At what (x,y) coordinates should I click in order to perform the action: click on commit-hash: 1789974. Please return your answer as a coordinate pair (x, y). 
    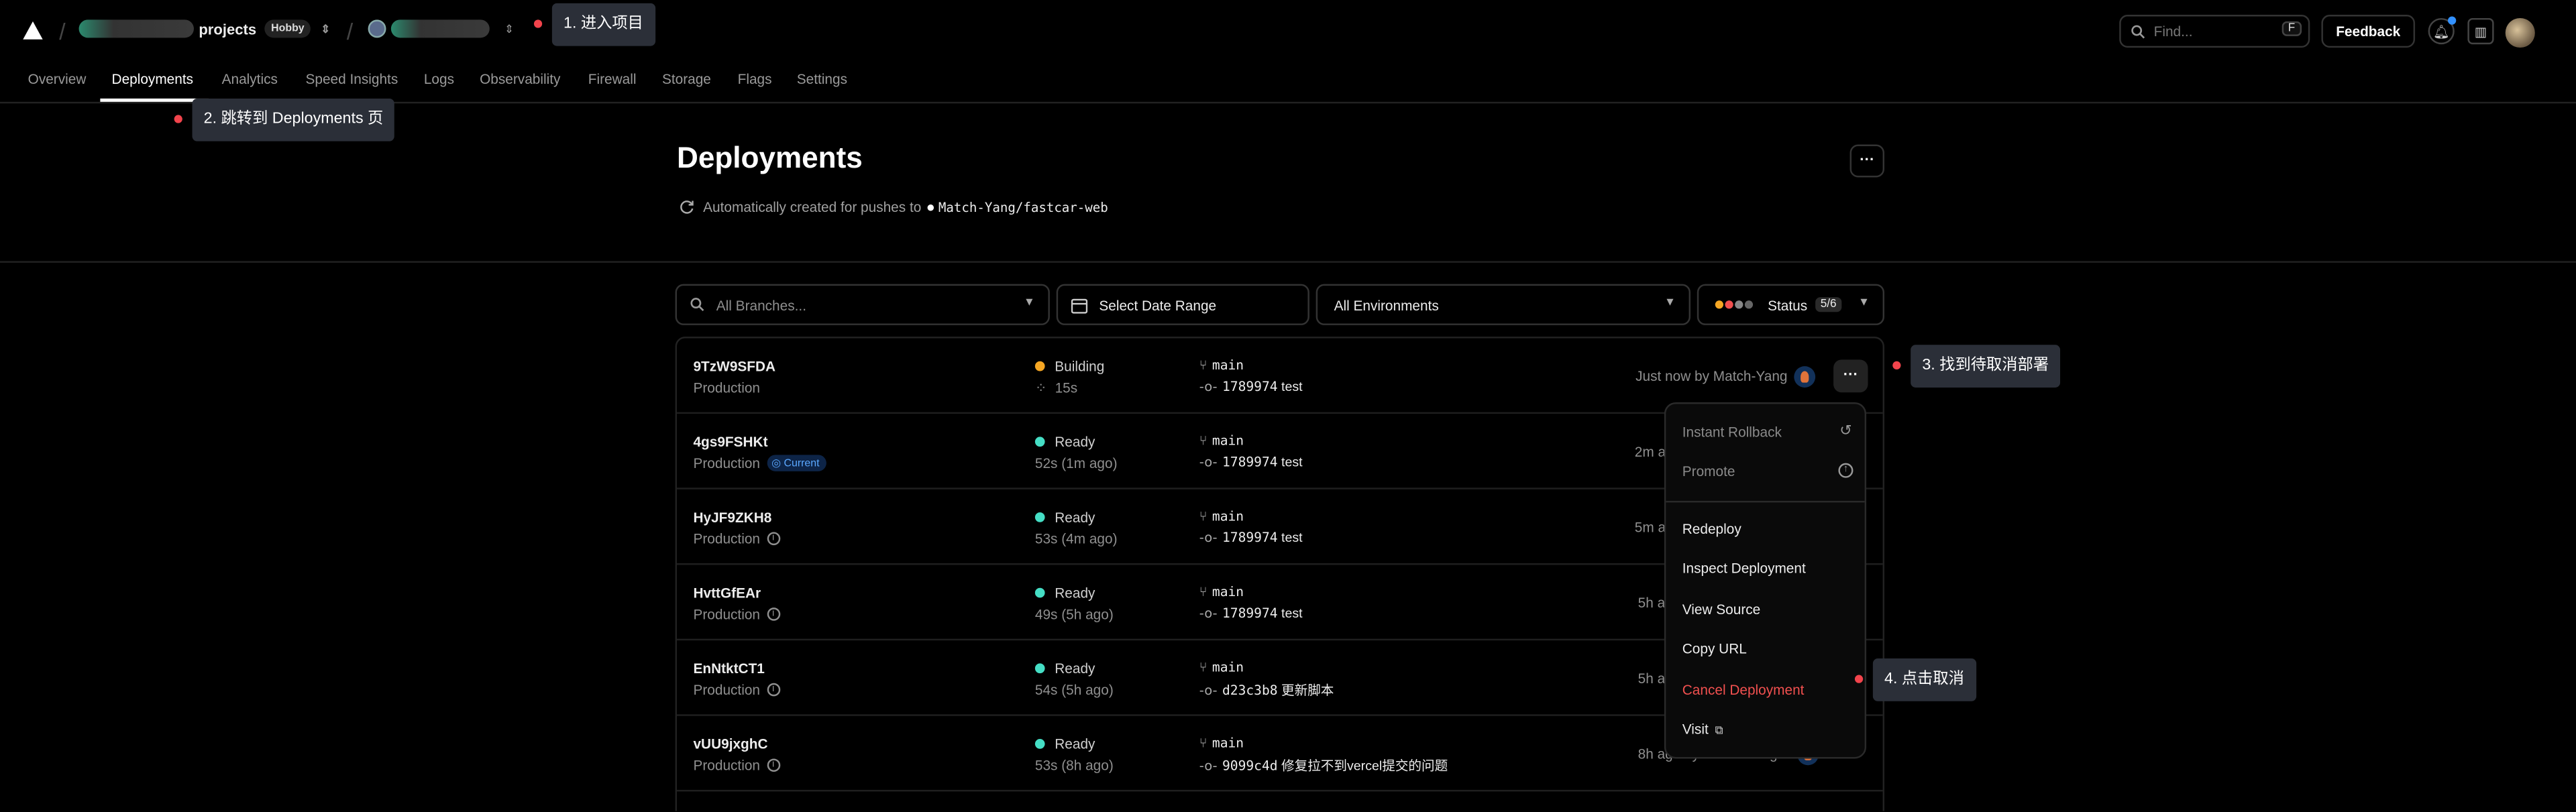
    Looking at the image, I should click on (1250, 613).